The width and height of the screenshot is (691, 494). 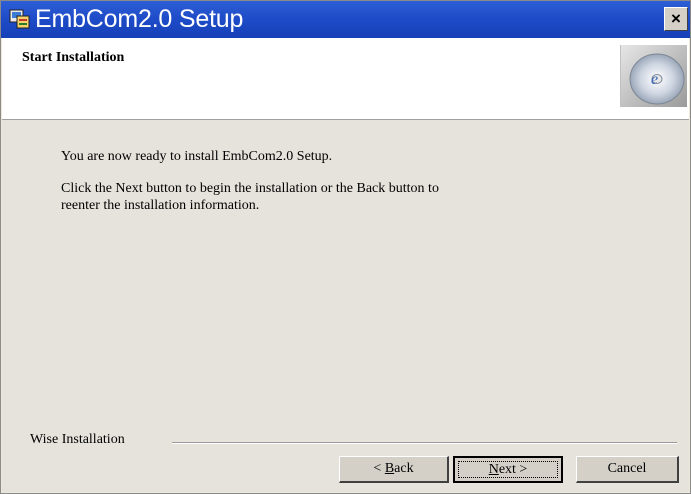 I want to click on close-button: ×, so click(x=676, y=19).